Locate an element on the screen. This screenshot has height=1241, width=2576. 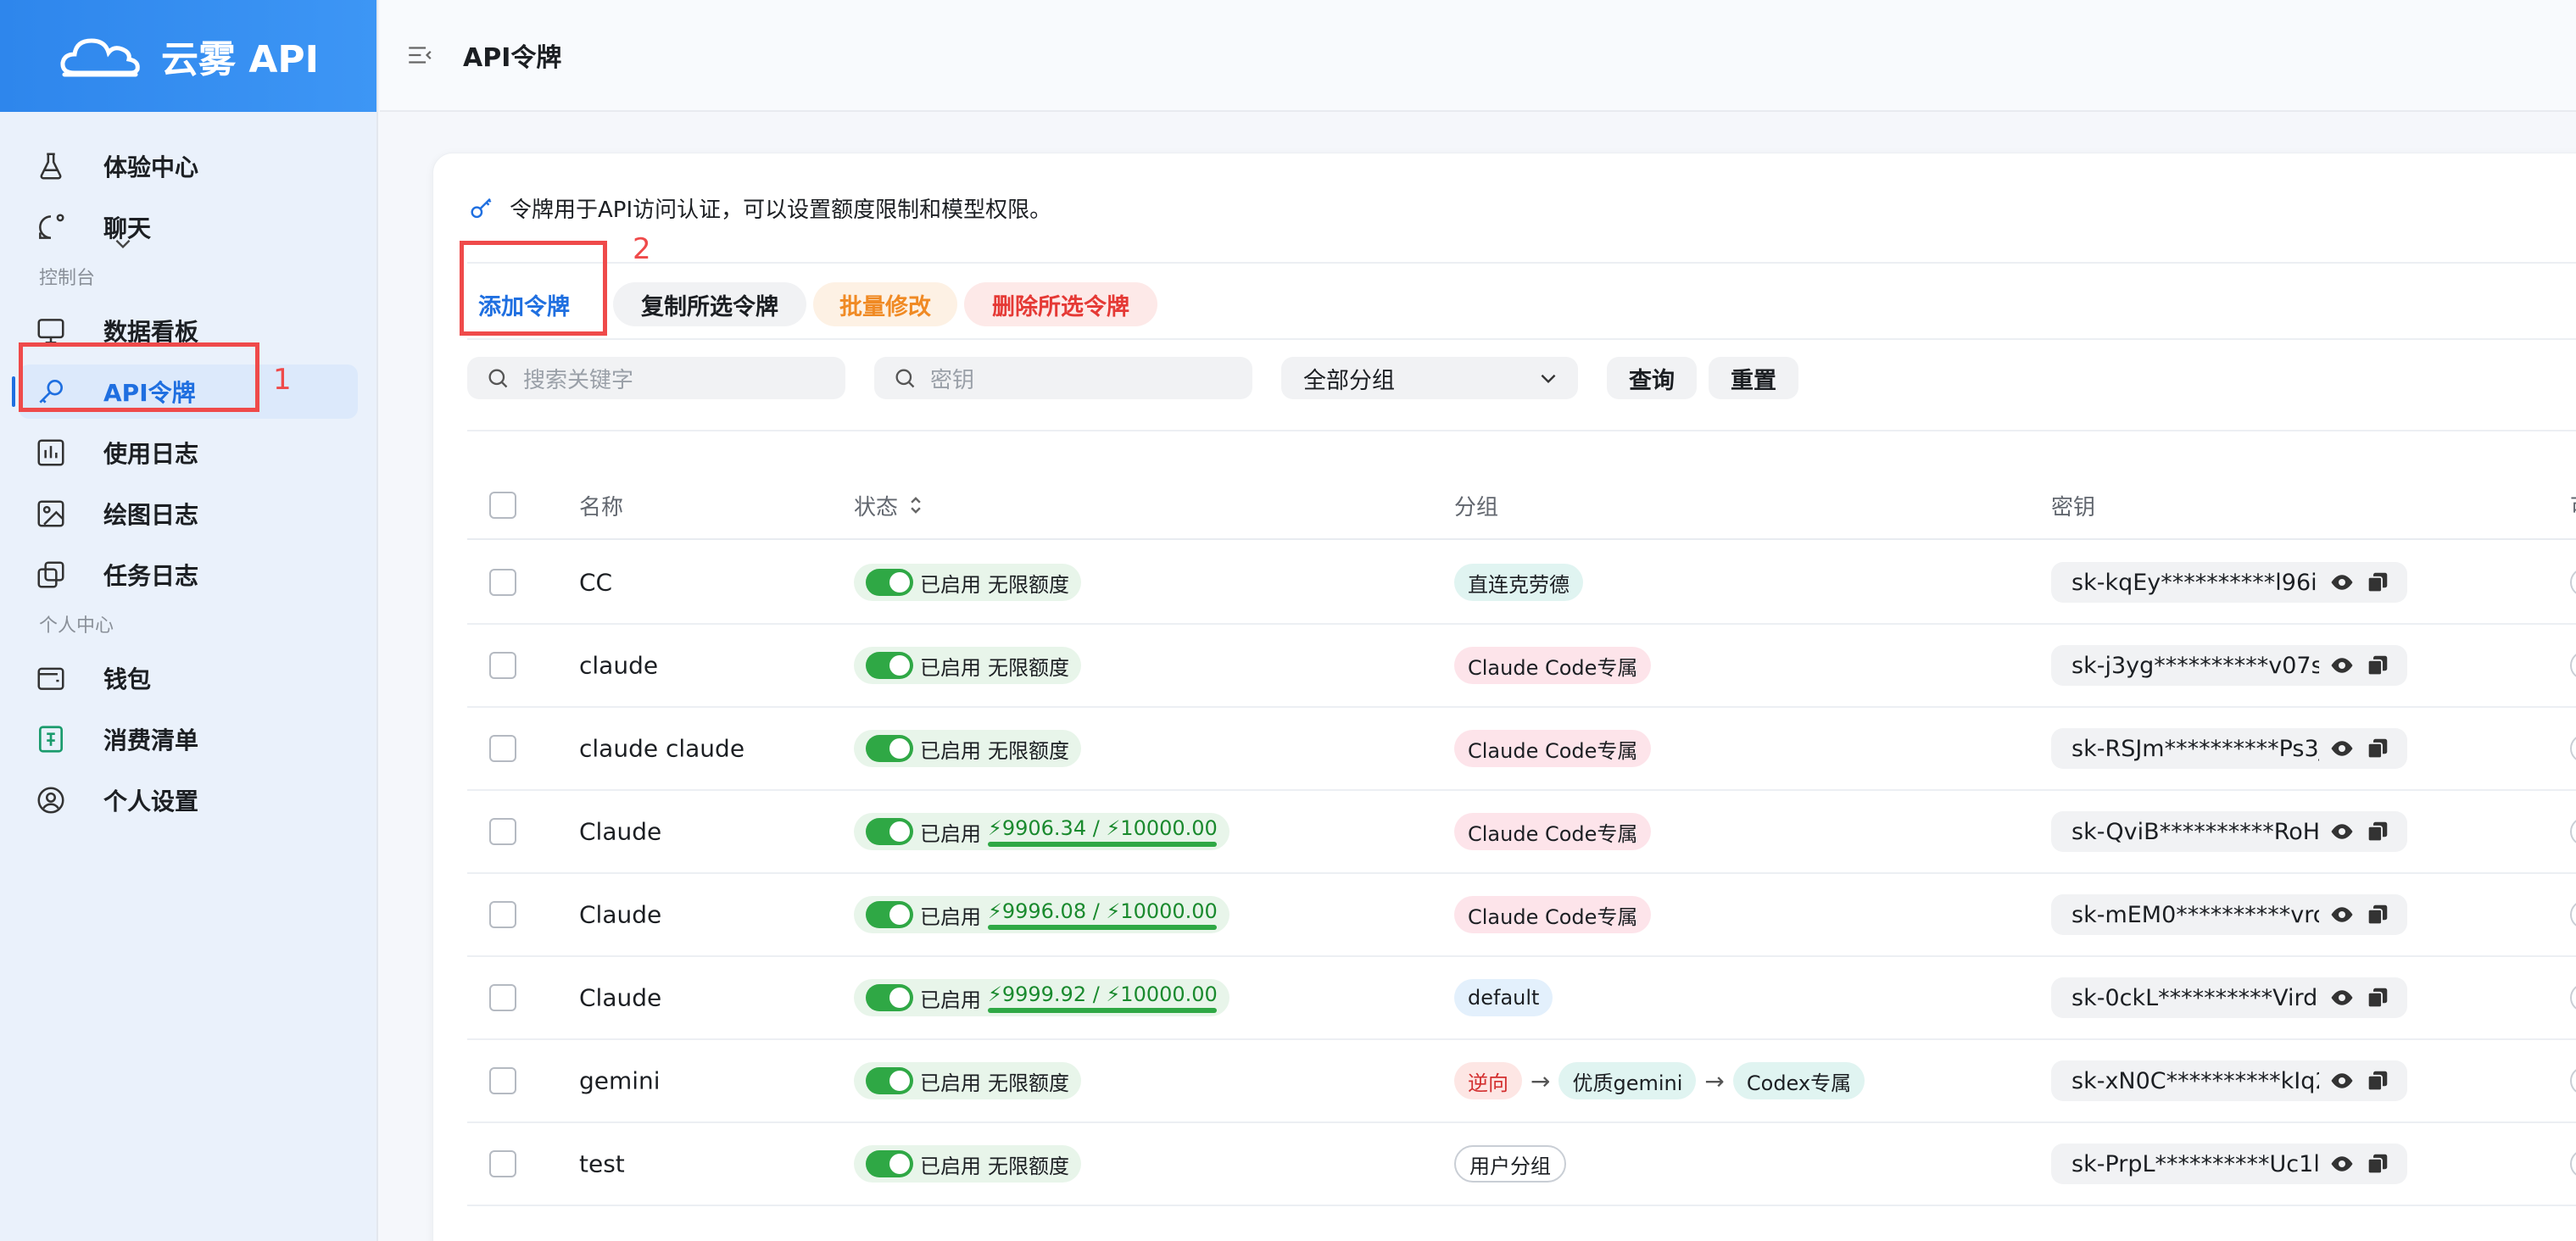
sidebar-collapse-icon is located at coordinates (419, 55).